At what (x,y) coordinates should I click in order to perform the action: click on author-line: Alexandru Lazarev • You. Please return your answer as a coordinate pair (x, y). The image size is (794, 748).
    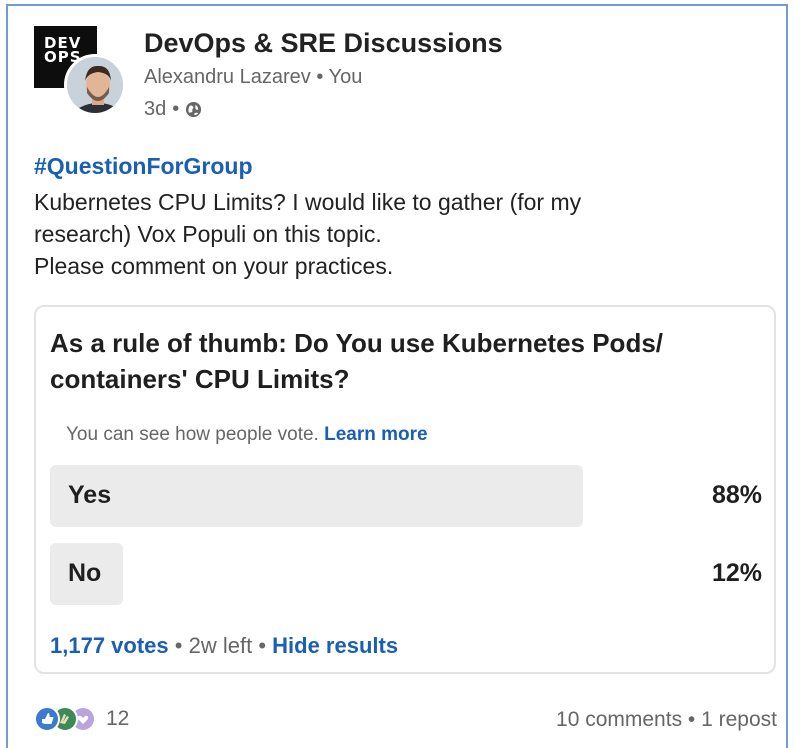
    Looking at the image, I should click on (253, 77).